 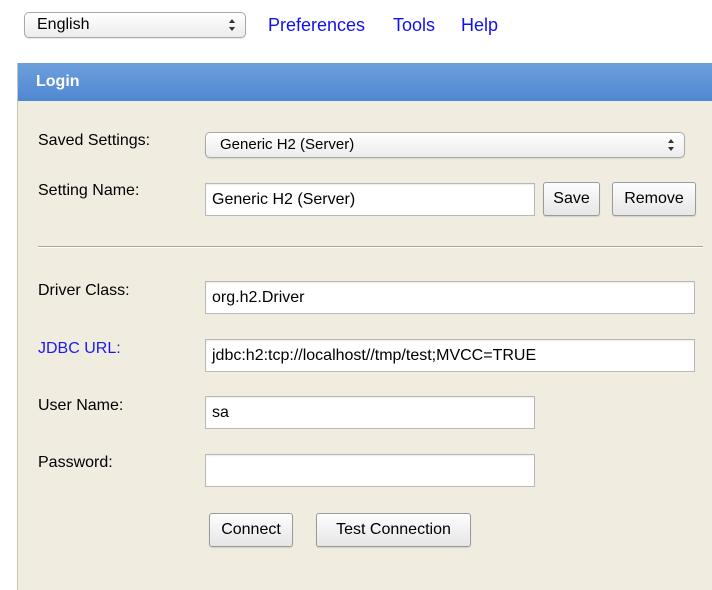 I want to click on tools-link: Tools, so click(x=414, y=25).